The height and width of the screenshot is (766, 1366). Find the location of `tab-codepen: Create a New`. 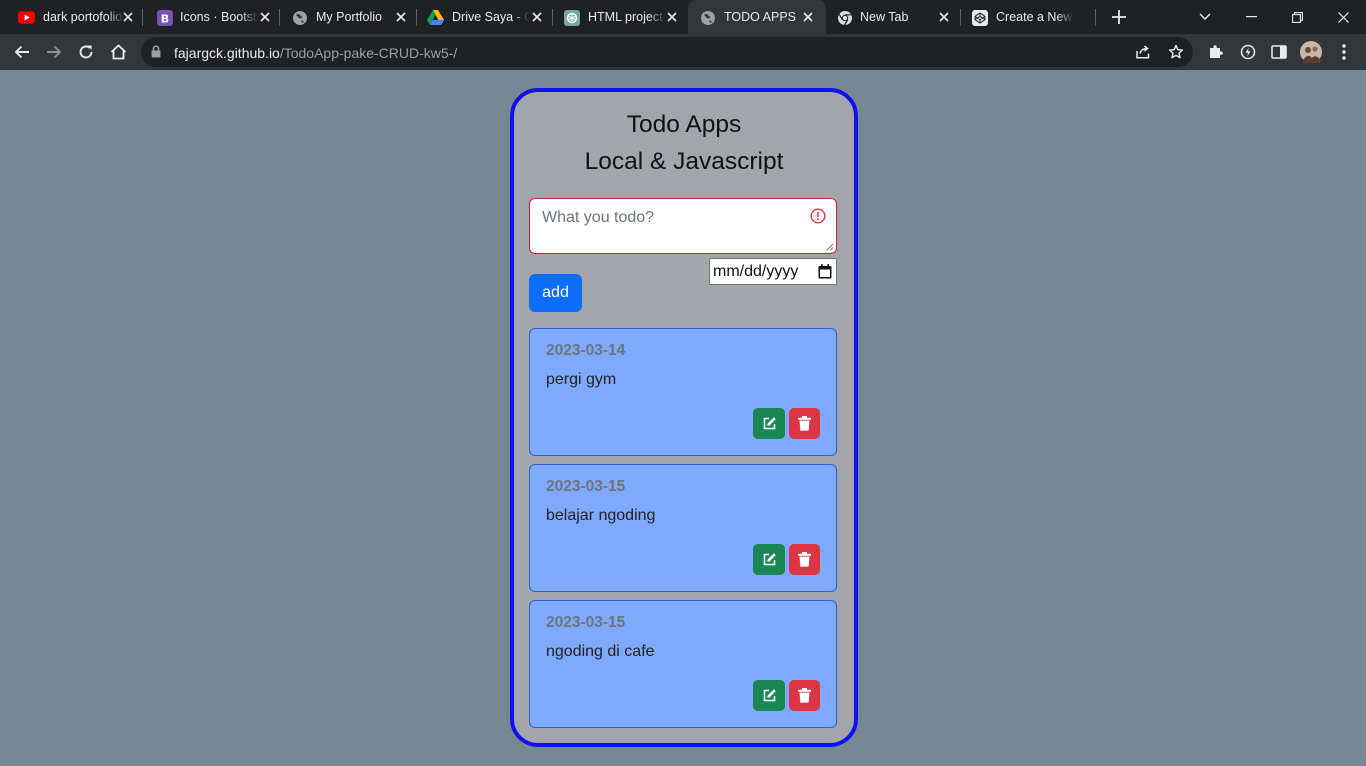

tab-codepen: Create a New is located at coordinates (1028, 17).